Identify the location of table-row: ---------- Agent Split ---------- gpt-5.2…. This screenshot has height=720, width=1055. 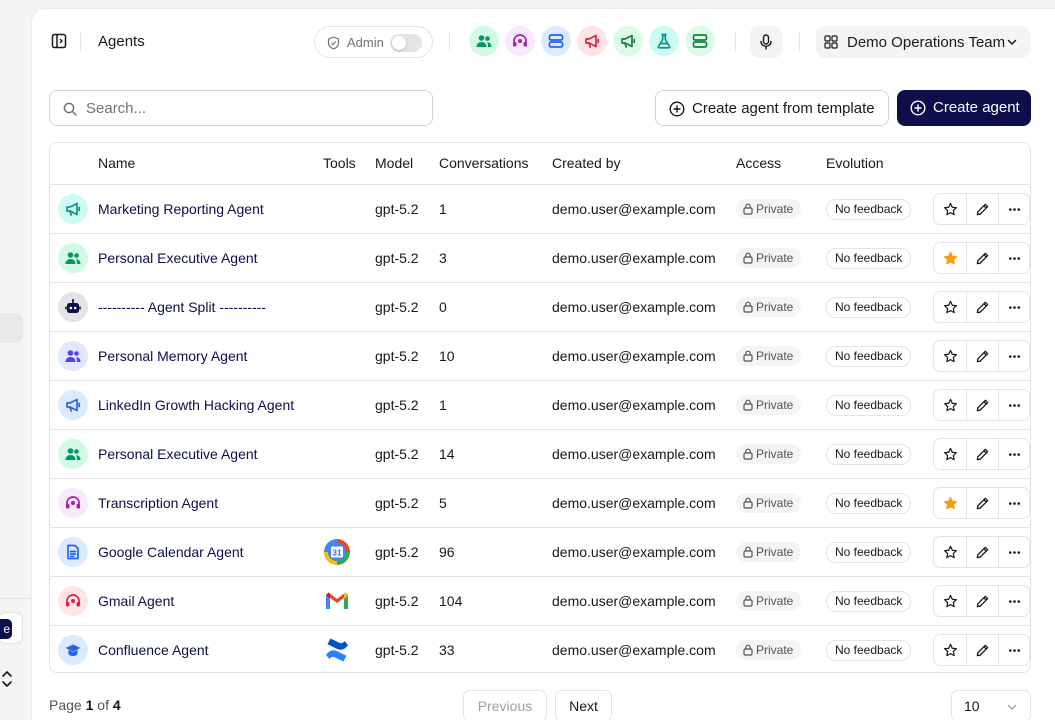
(540, 306).